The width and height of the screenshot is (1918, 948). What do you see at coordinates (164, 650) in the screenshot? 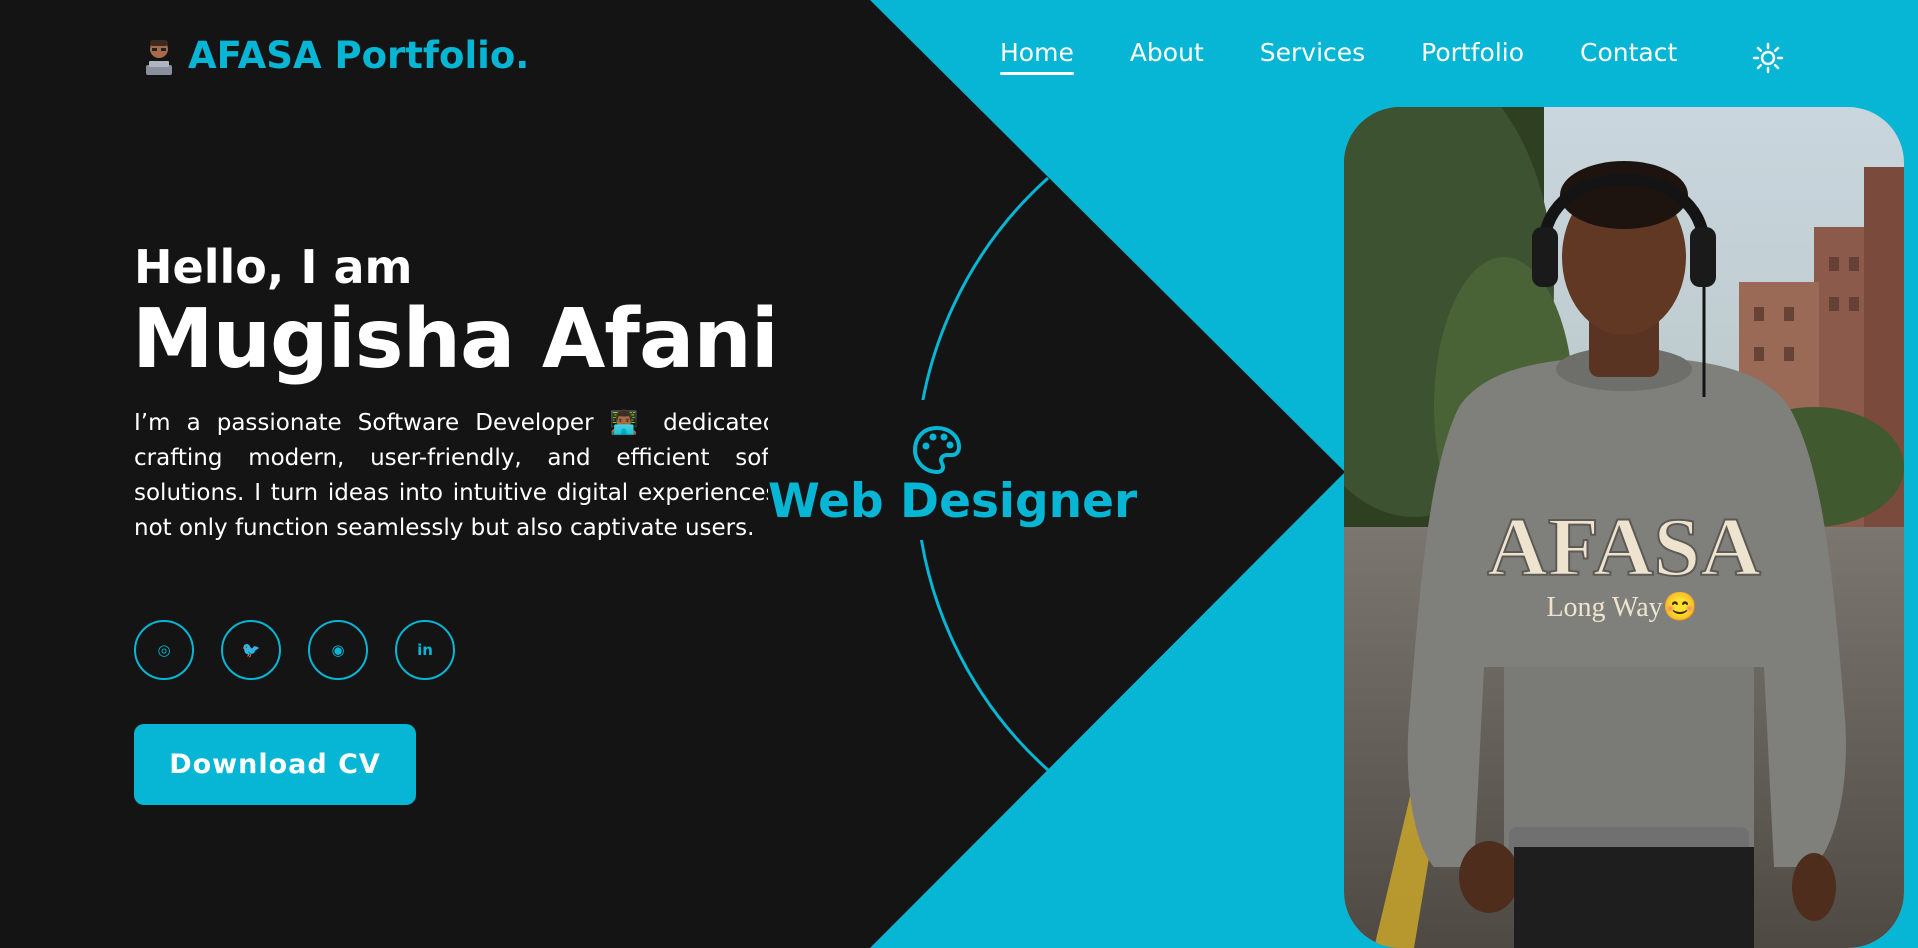
I see `instagram-icon: ◎` at bounding box center [164, 650].